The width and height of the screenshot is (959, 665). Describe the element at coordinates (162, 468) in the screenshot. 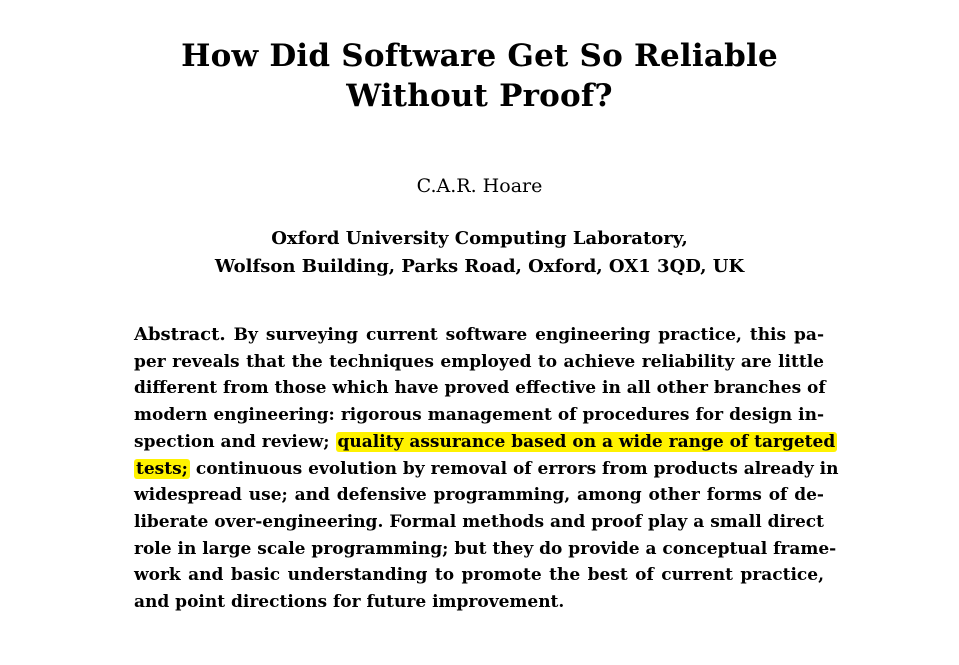

I see `highlighted-text: tests;` at that location.